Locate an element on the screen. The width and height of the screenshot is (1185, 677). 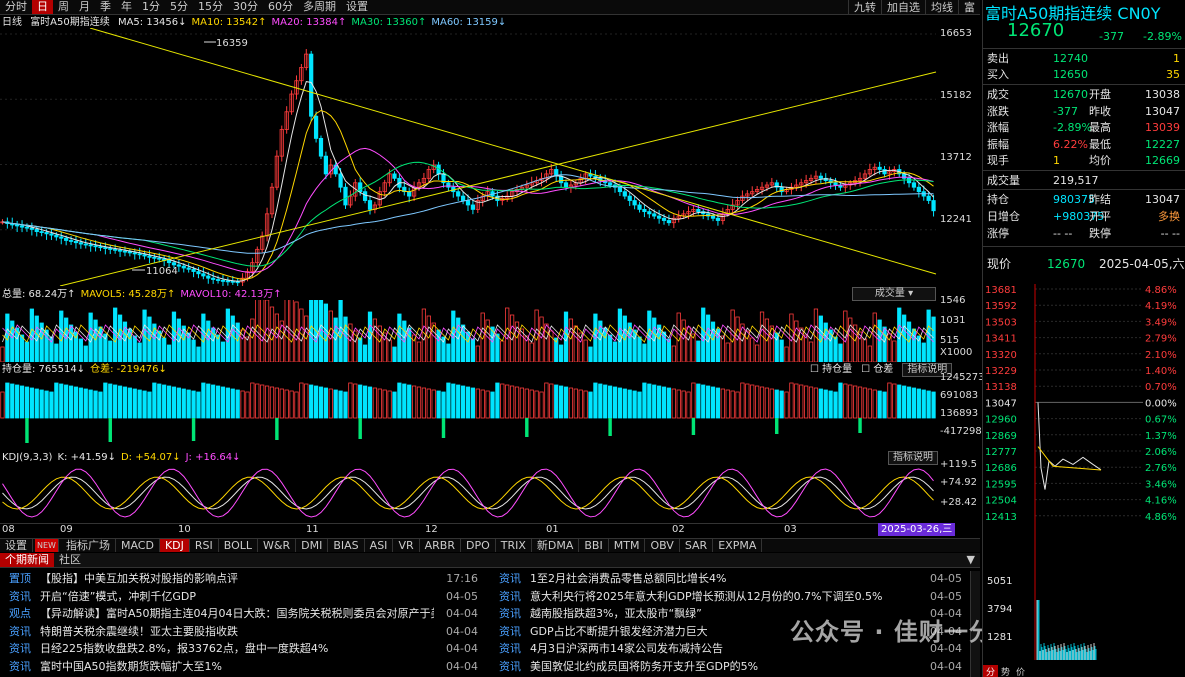
news-title: 意大利央行将2025年意大利GDP增长预测从12月份的0.7%下调至0.5% is located at coordinates (724, 597).